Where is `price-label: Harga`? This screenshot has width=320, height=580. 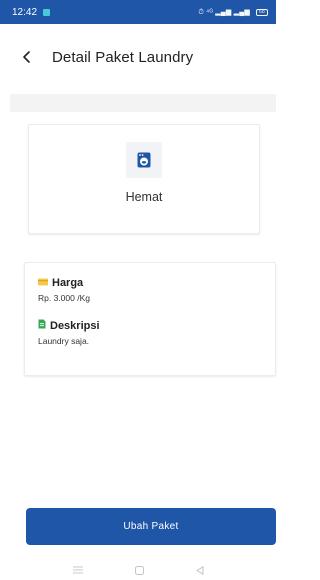
price-label: Harga is located at coordinates (68, 283).